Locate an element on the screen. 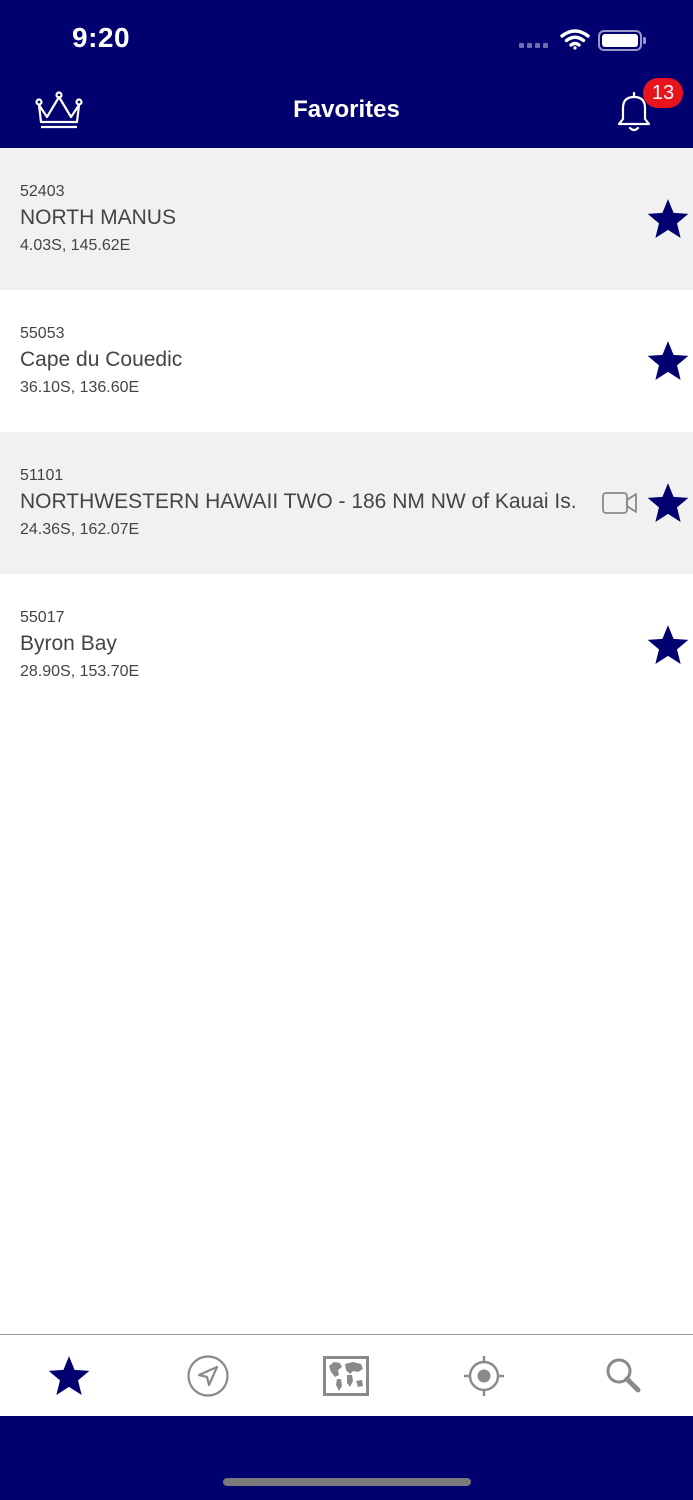  station-coords: 4.03S, 145.62E is located at coordinates (75, 245).